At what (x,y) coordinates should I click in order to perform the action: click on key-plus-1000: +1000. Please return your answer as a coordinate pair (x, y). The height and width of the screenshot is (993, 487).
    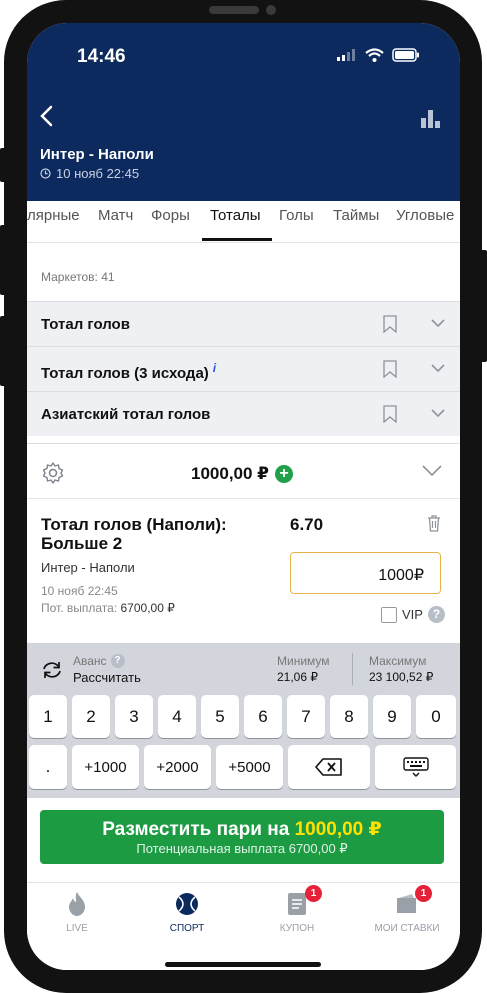
    Looking at the image, I should click on (105, 767).